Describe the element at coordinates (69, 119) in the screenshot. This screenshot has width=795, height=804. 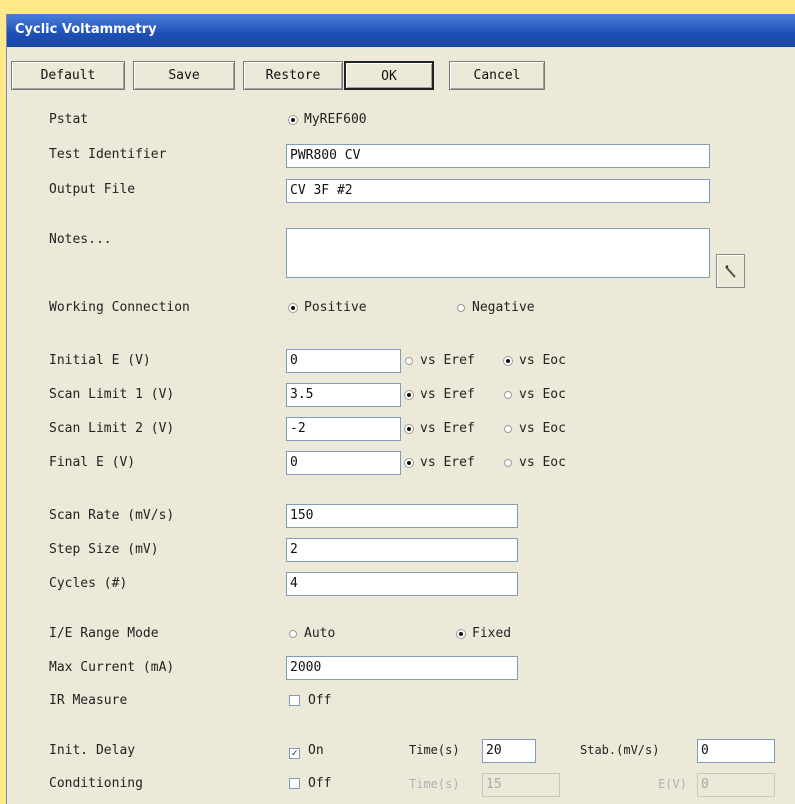
I see `pstat-label: Pstat` at that location.